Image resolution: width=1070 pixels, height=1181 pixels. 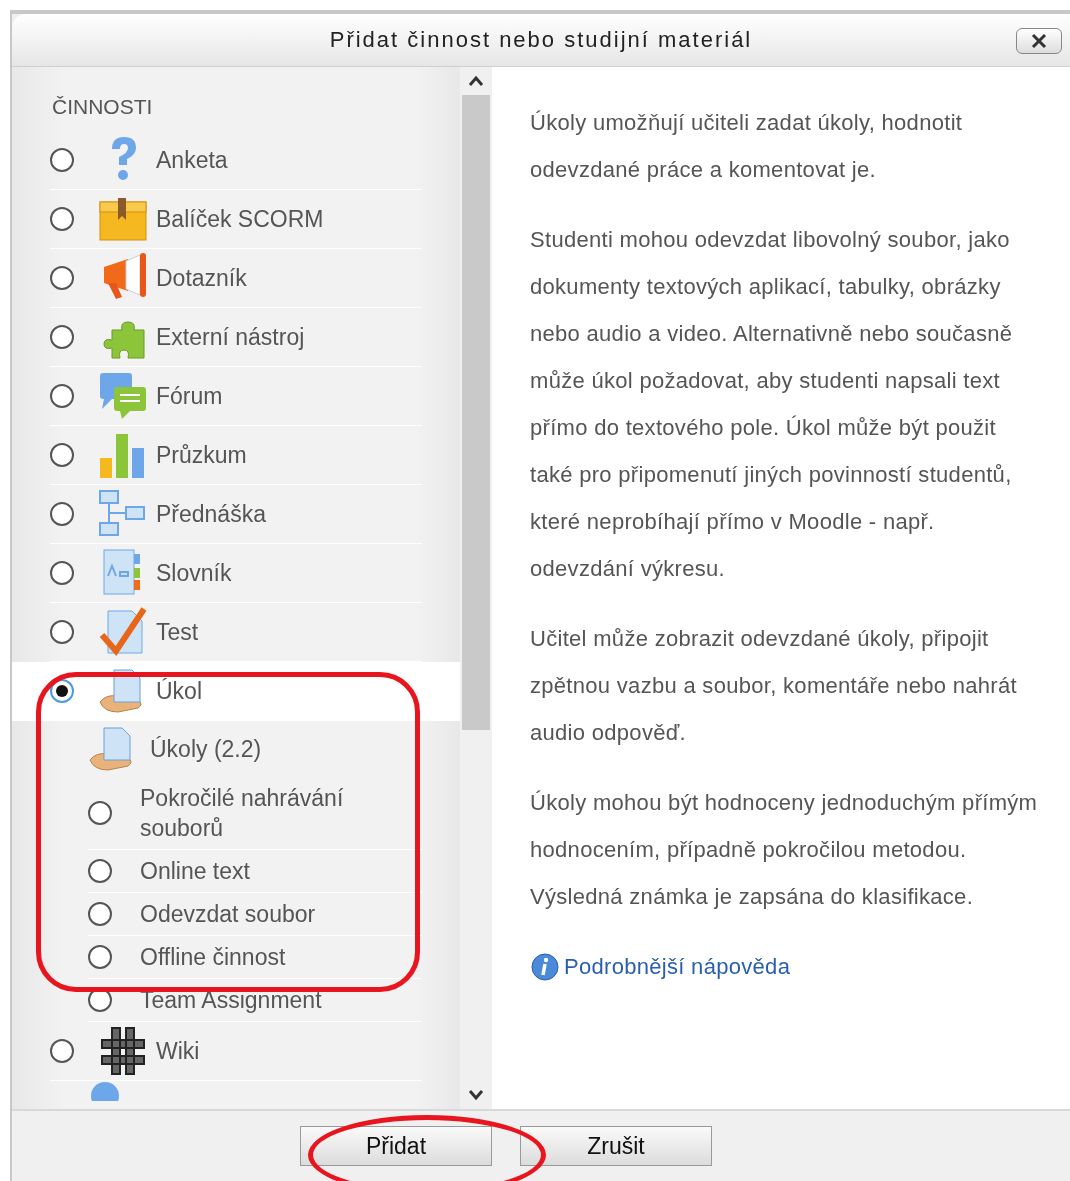 I want to click on scroll-up-icon, so click(x=476, y=81).